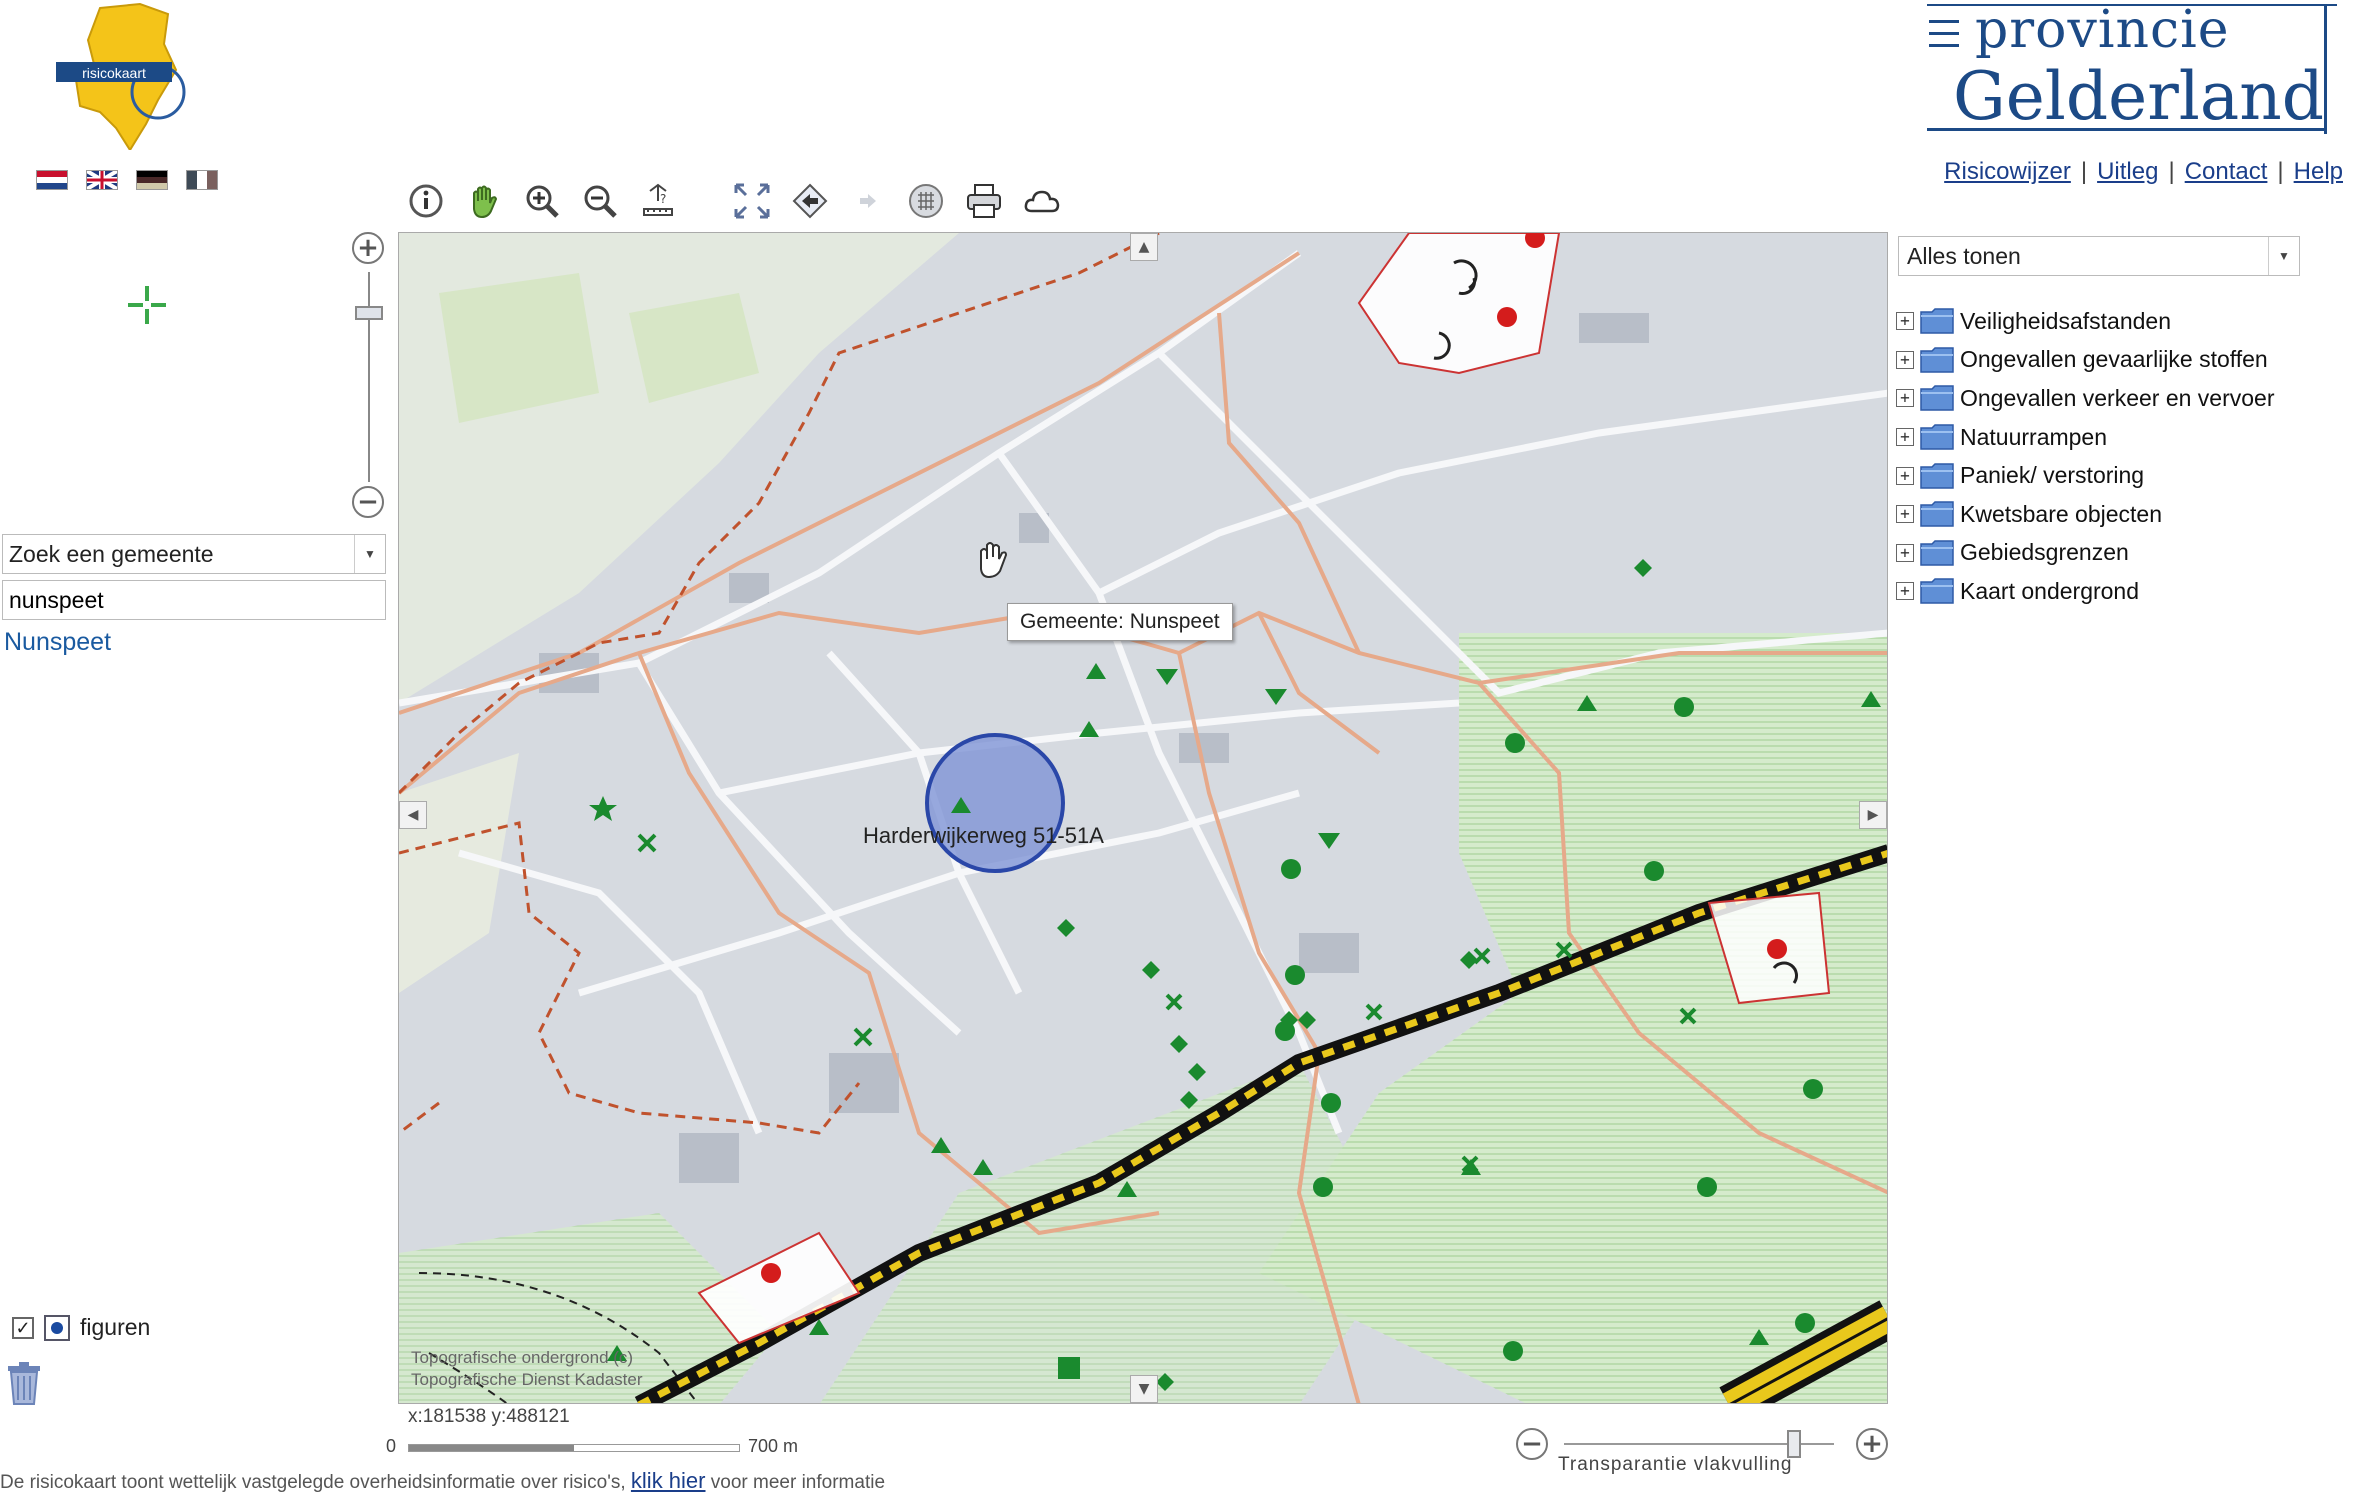 This screenshot has height=1508, width=2361. What do you see at coordinates (1144, 247) in the screenshot?
I see `pan-up-button: ▲` at bounding box center [1144, 247].